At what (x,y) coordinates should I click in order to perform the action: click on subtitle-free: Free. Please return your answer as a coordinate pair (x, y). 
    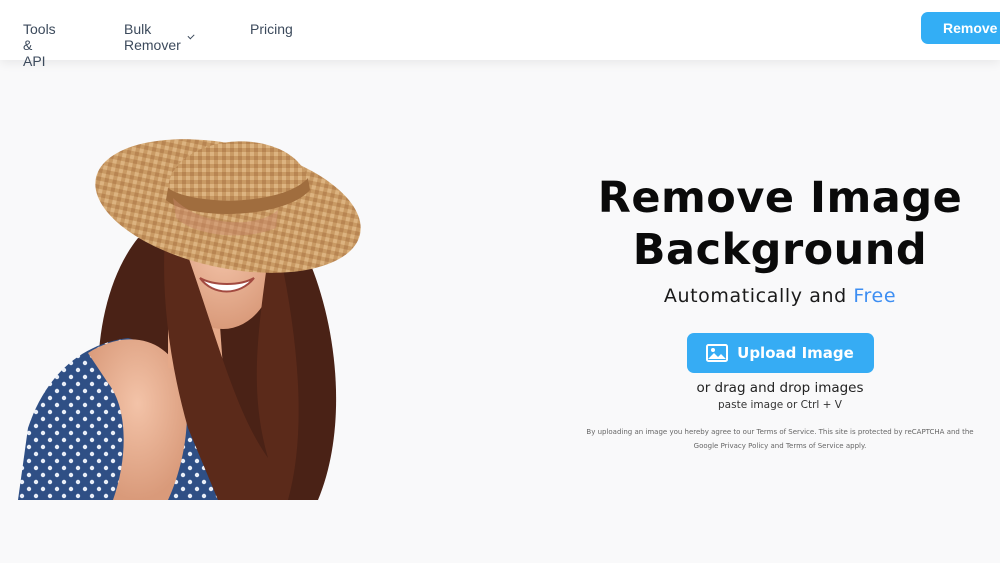
    Looking at the image, I should click on (875, 296).